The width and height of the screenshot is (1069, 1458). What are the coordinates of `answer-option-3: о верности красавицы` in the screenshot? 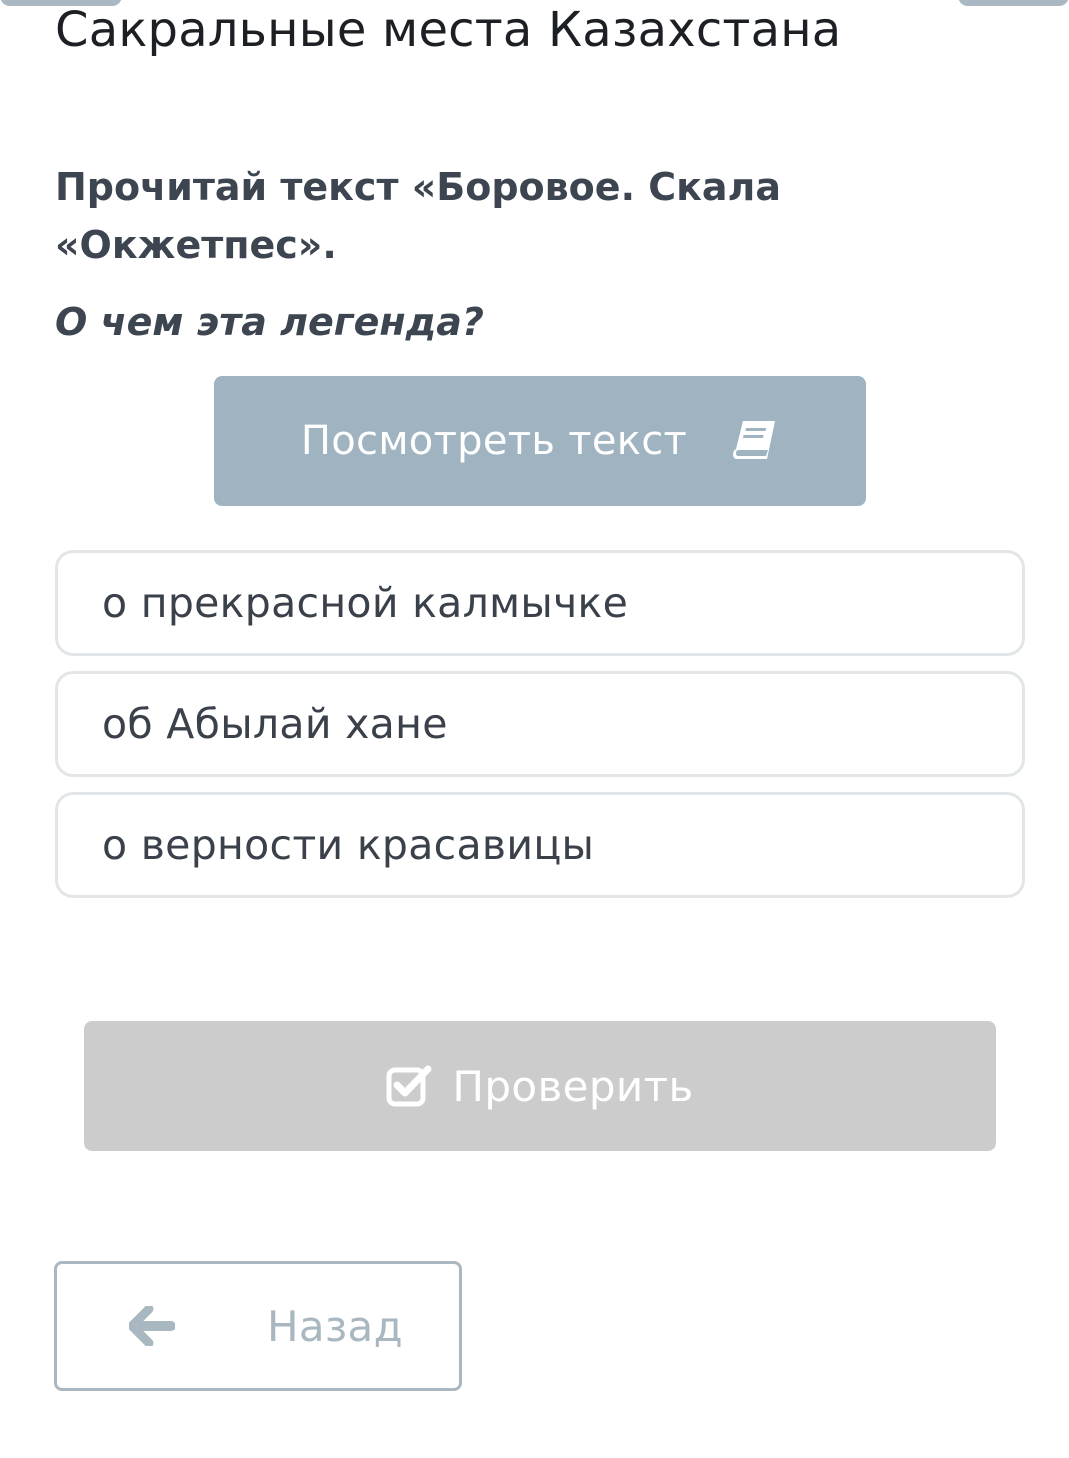 It's located at (540, 845).